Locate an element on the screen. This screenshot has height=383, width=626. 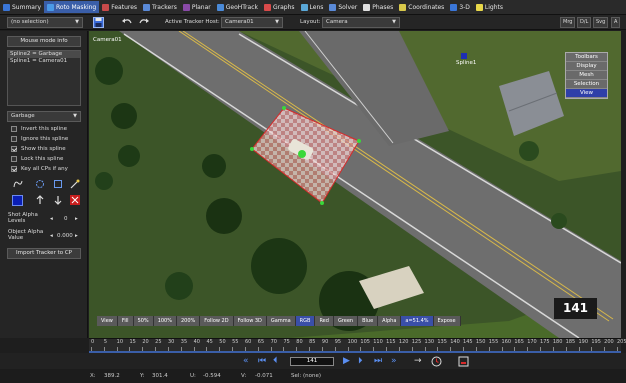
channel-button: 200% is located at coordinates (188, 321).